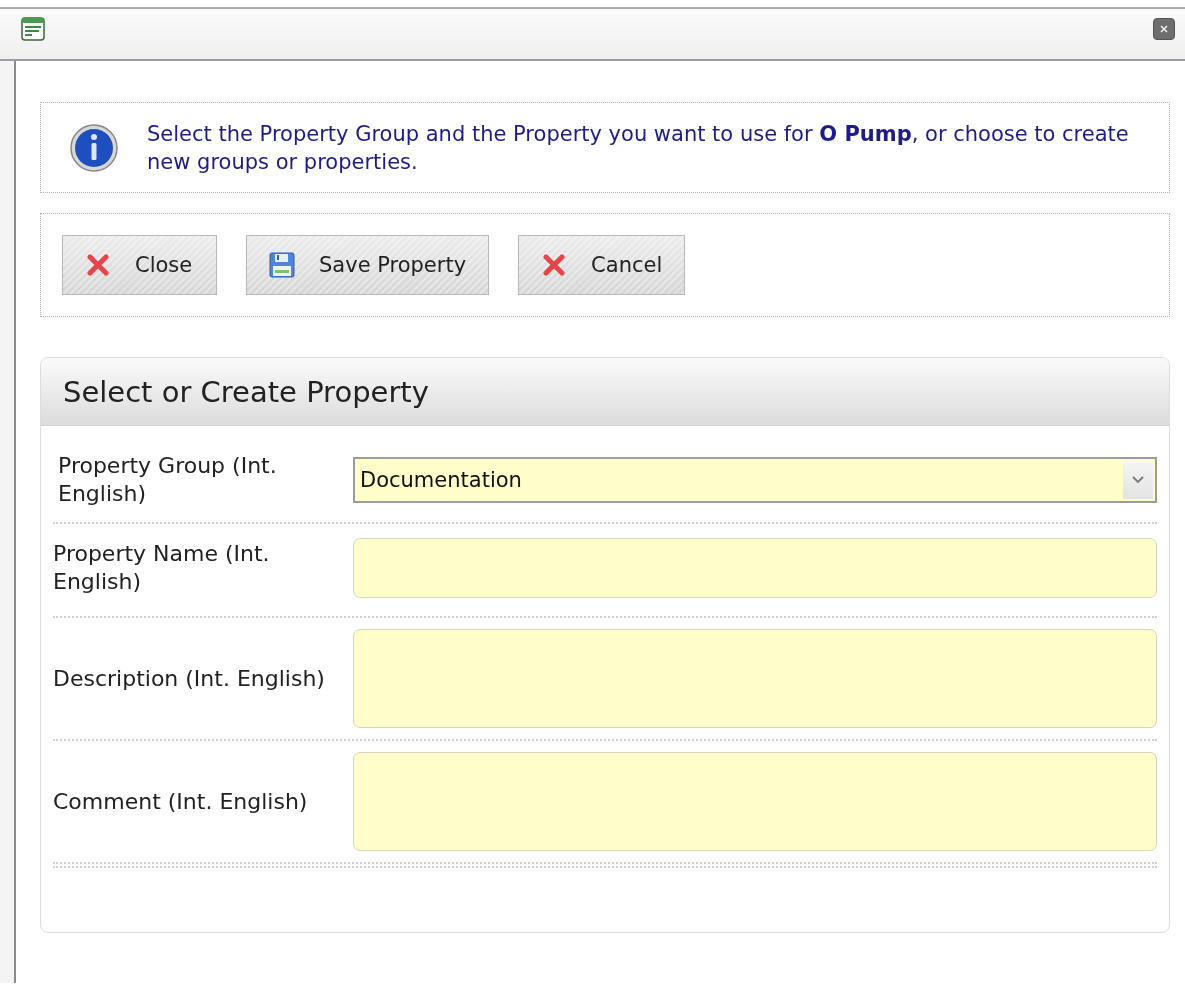 The image size is (1185, 984). What do you see at coordinates (638, 148) in the screenshot?
I see `info-message: Select the Property Group and the Property you want to use for O Pump, or choose to create new groups or properties.` at bounding box center [638, 148].